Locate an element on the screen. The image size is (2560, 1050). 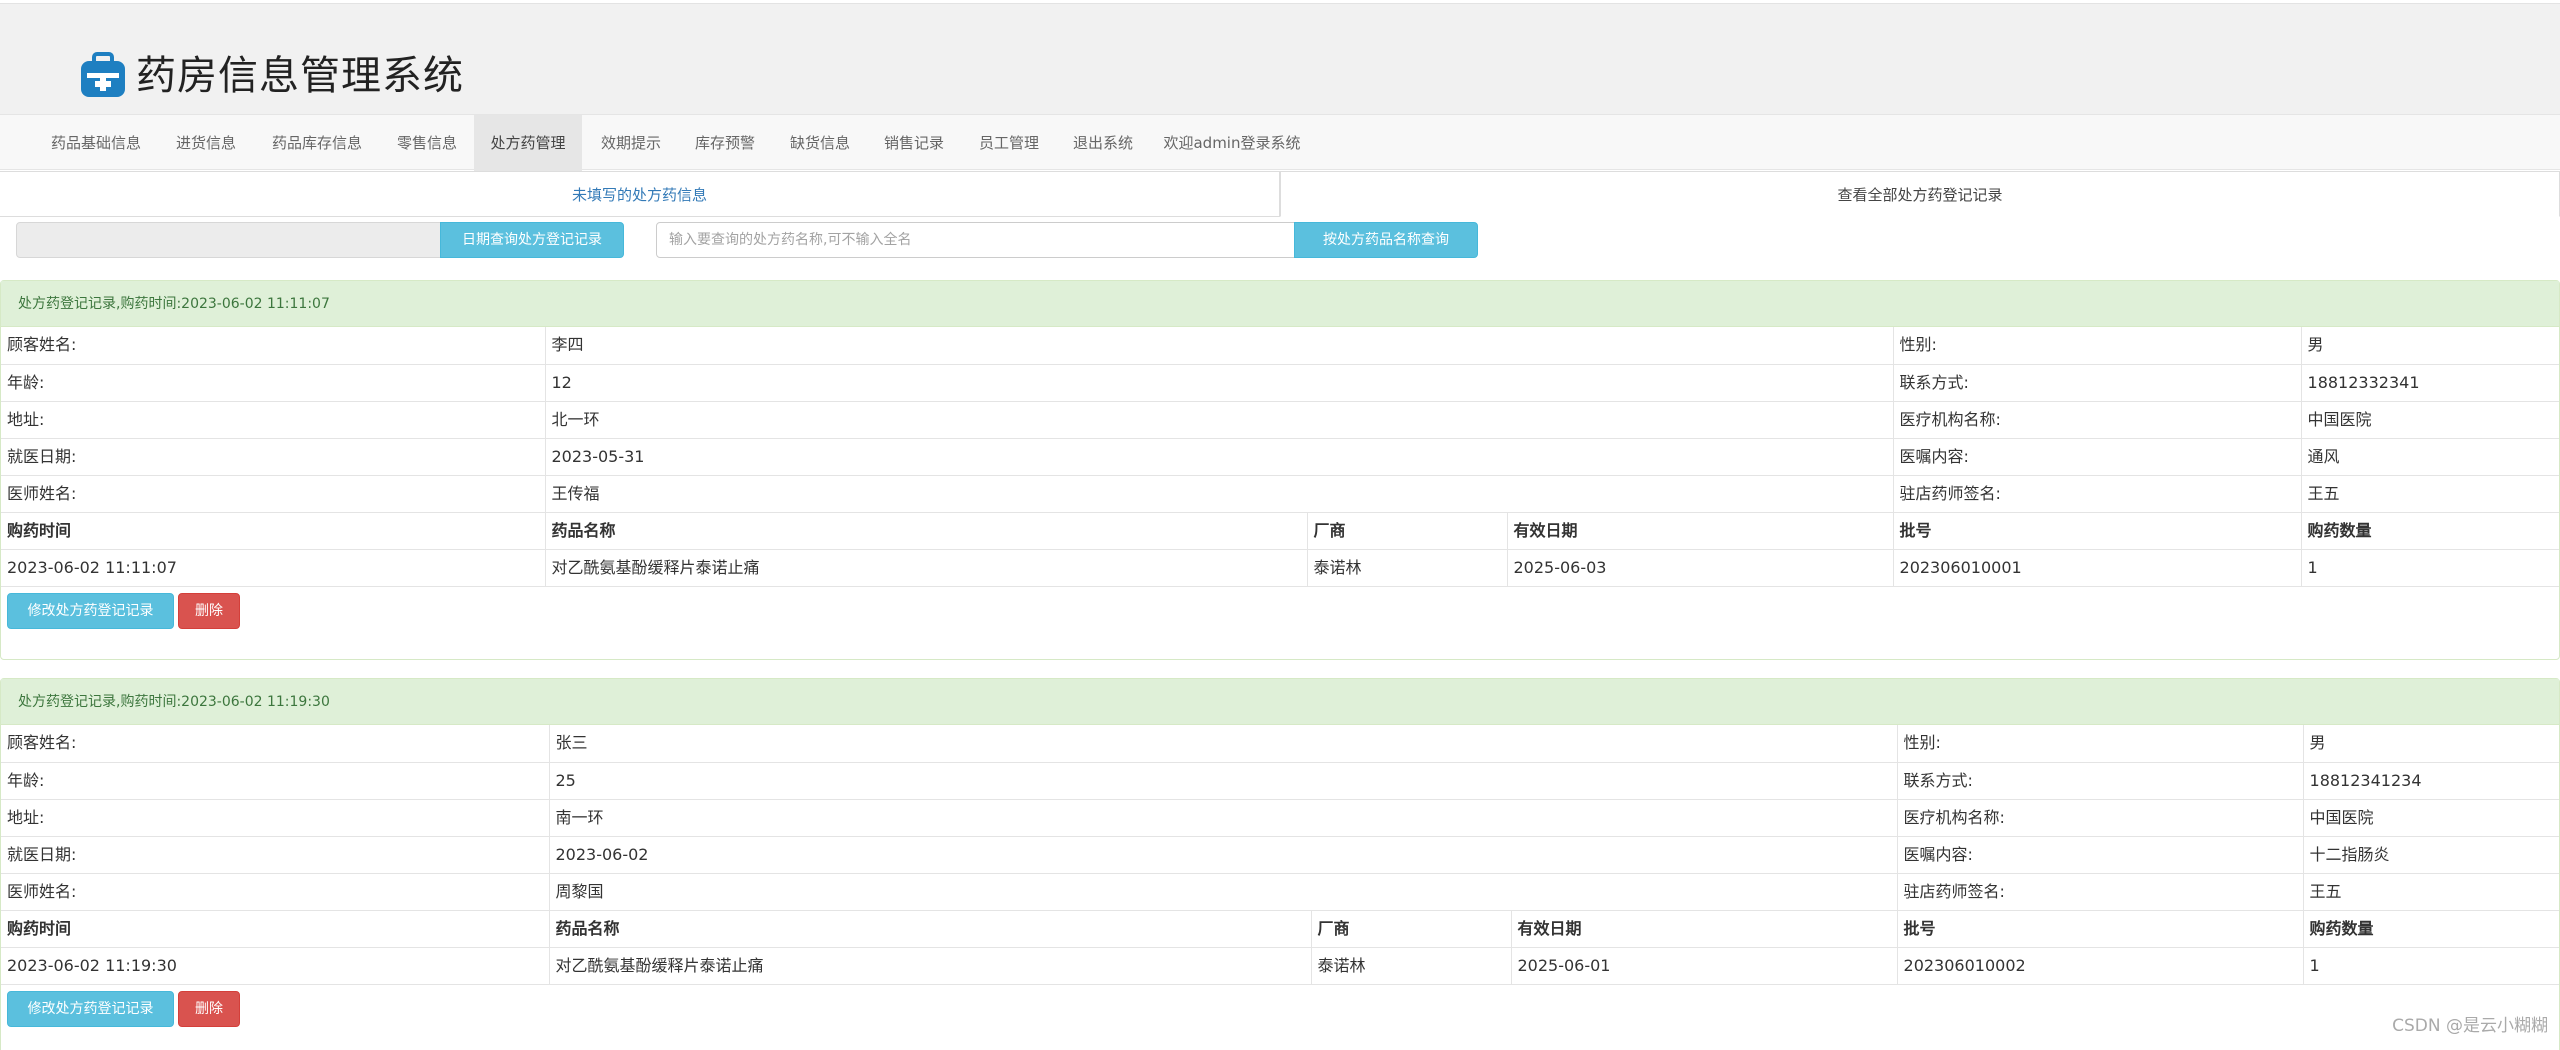
purchase-time: 2023-06-02 11:11:07 is located at coordinates (273, 568).